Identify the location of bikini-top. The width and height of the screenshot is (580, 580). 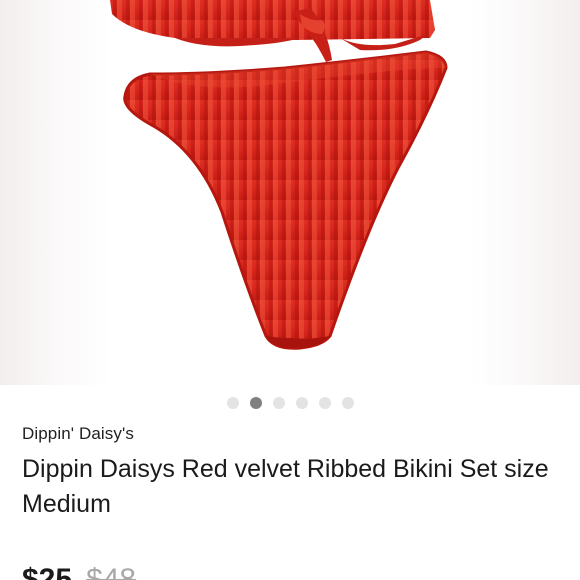
(272, 31).